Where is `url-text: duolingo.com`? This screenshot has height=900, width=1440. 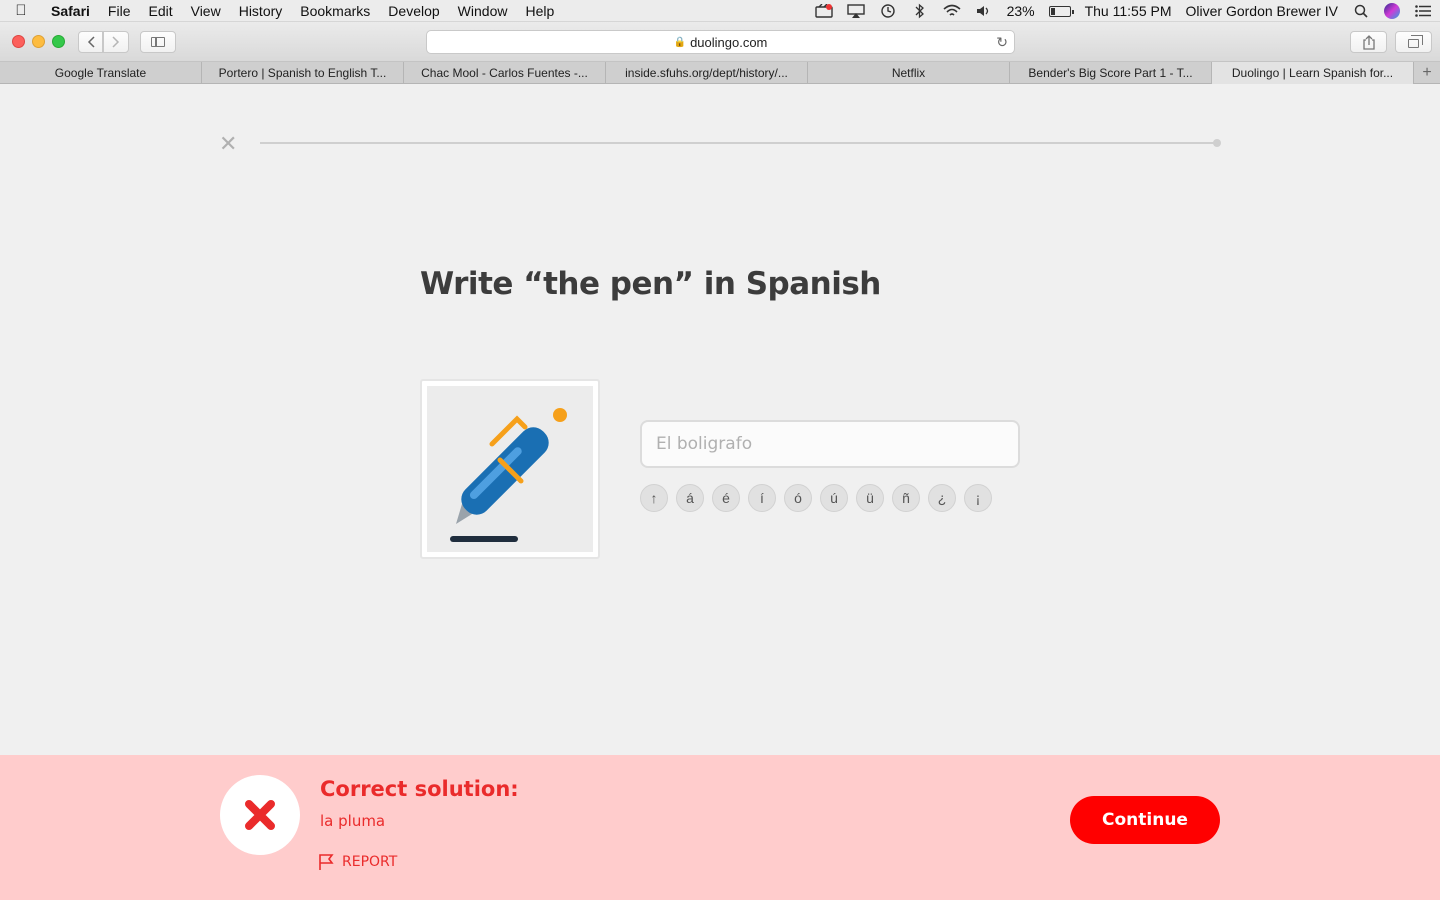 url-text: duolingo.com is located at coordinates (729, 42).